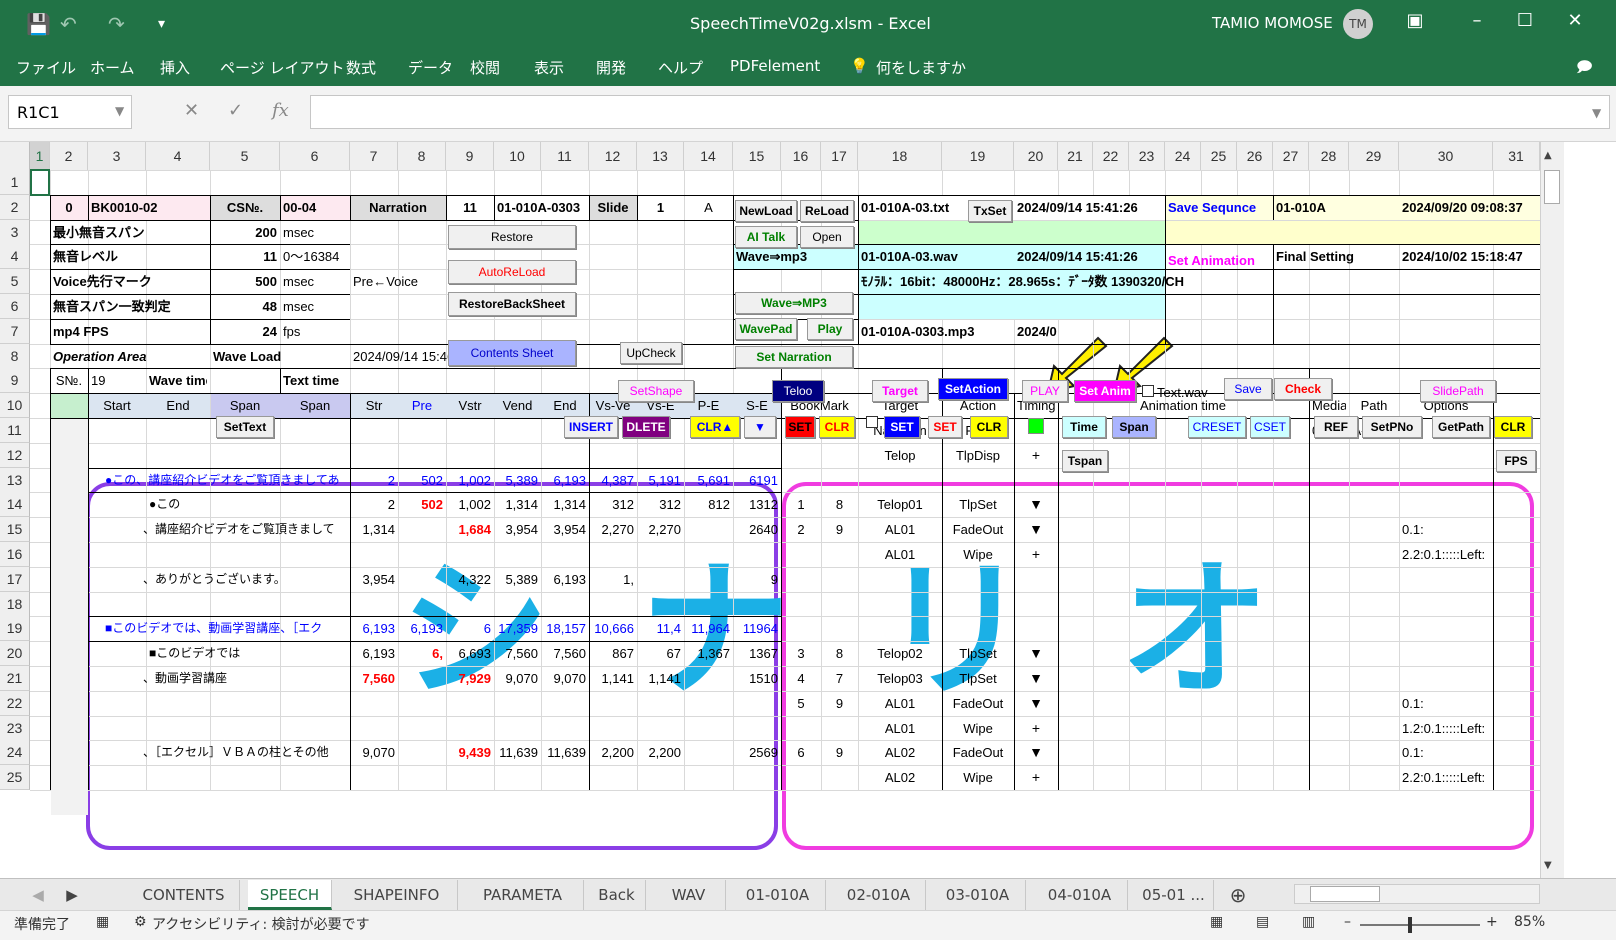 The image size is (1616, 940). Describe the element at coordinates (70, 112) in the screenshot. I see `name-box: R1C1` at that location.